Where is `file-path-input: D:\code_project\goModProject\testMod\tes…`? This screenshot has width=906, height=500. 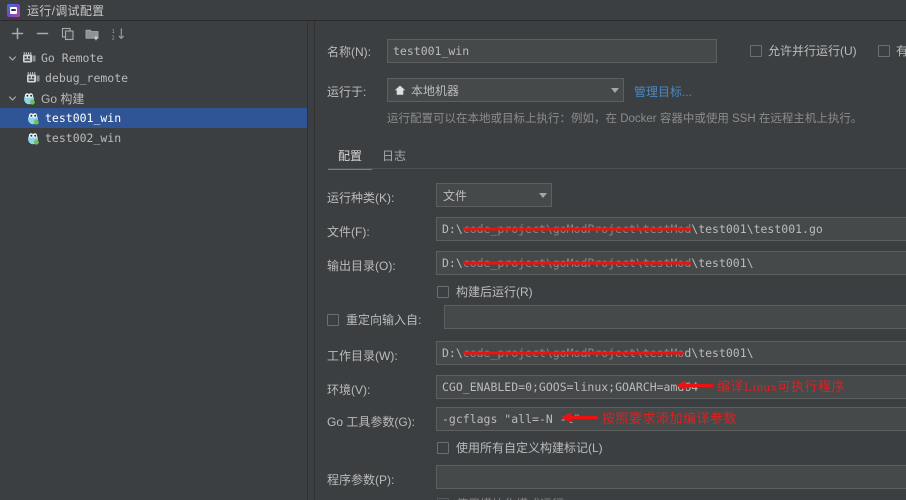 file-path-input: D:\code_project\goModProject\testMod\tes… is located at coordinates (671, 229).